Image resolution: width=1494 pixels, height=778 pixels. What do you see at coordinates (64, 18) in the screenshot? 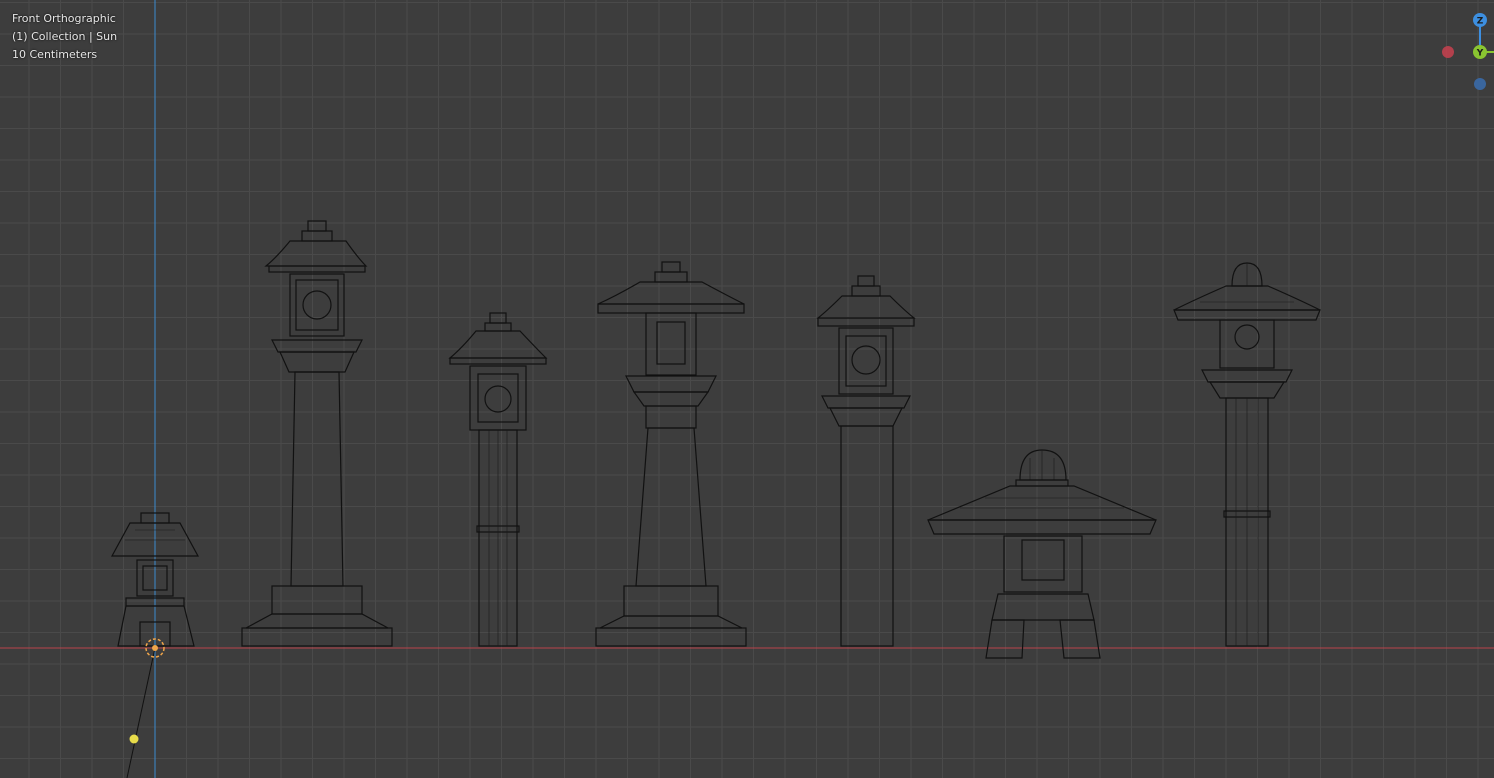
I see `view-name: Front Orthographic` at bounding box center [64, 18].